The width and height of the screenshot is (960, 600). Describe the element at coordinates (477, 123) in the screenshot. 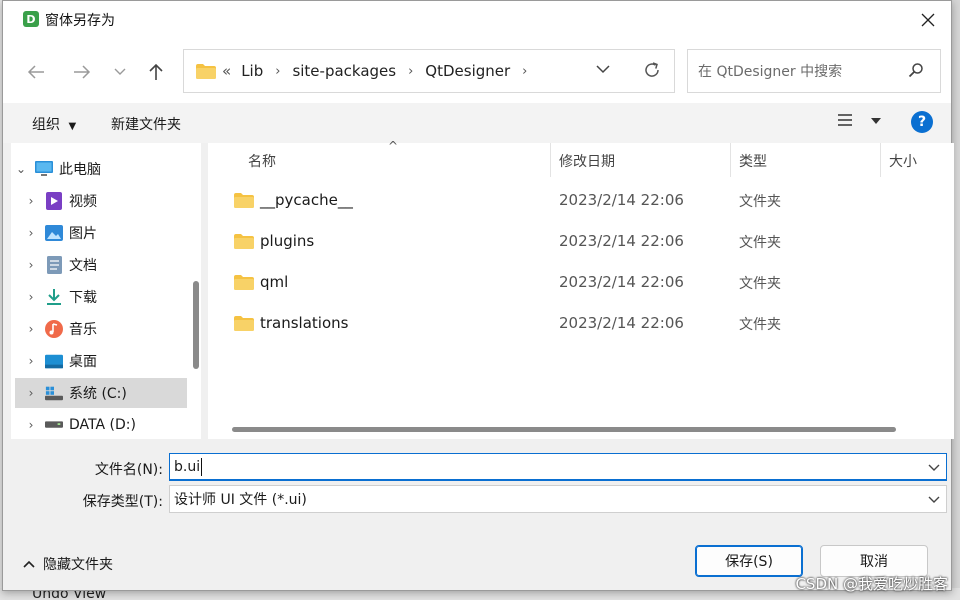

I see `toolbar: 组织 ▼ 新建文件夹 ?` at that location.